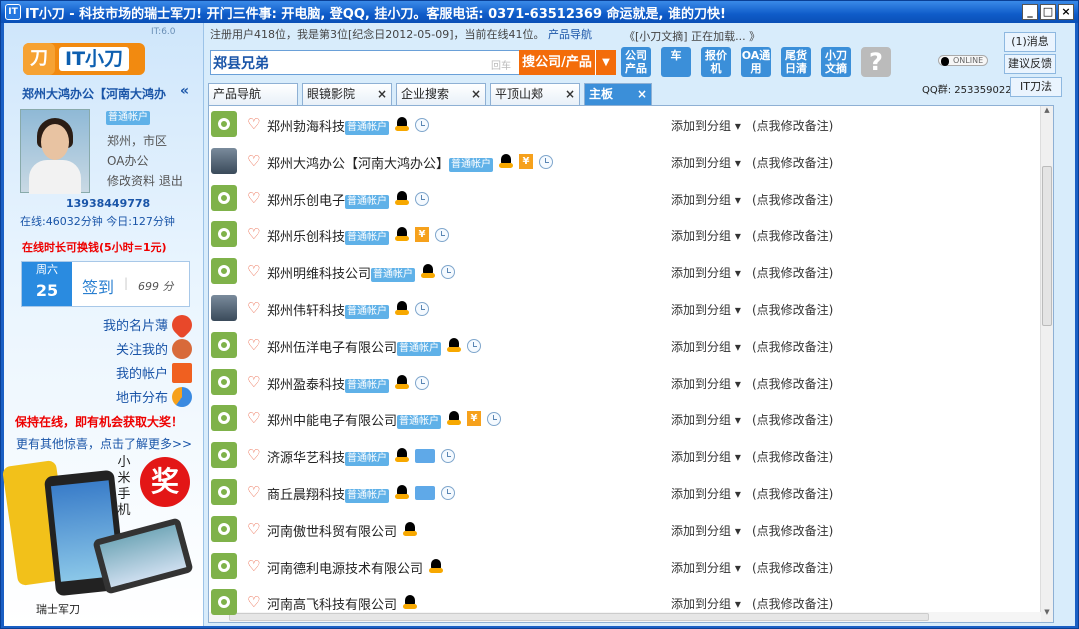 The image size is (1079, 629). I want to click on collapse-icon: «, so click(184, 91).